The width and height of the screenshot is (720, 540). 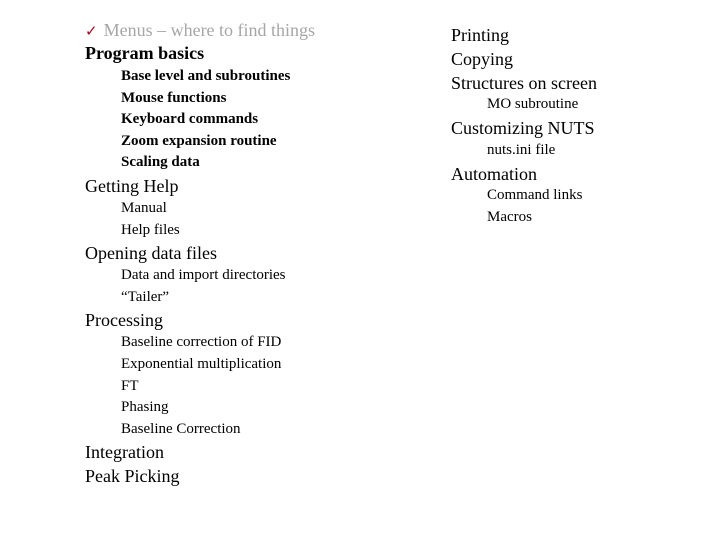 What do you see at coordinates (130, 386) in the screenshot?
I see `outline-subitem: FT` at bounding box center [130, 386].